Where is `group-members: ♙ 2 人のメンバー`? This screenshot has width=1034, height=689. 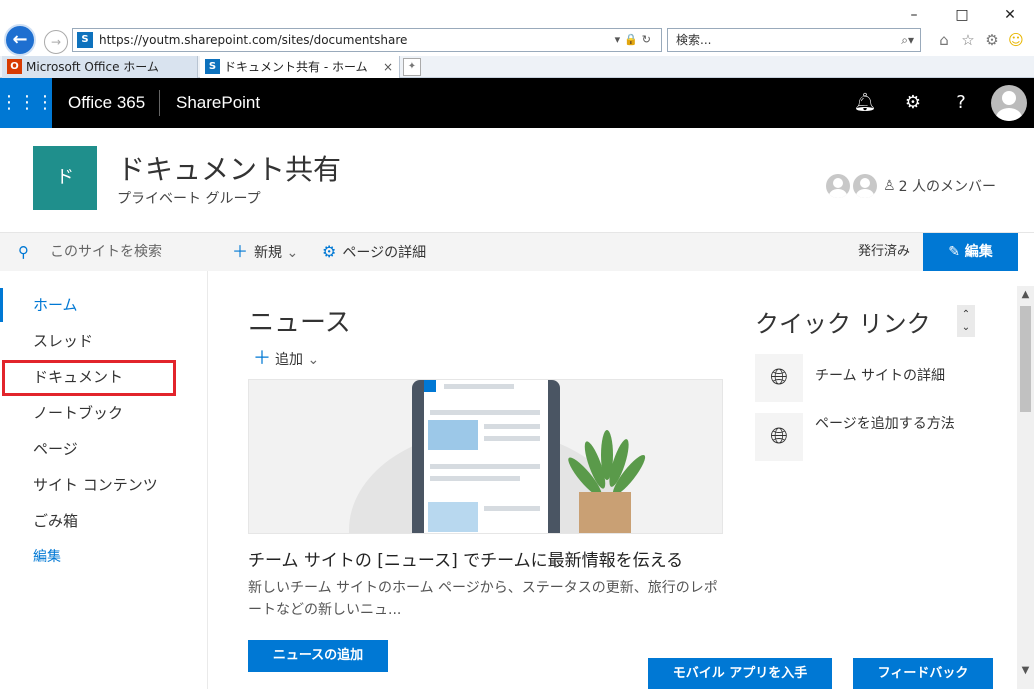
group-members: ♙ 2 人のメンバー is located at coordinates (911, 186).